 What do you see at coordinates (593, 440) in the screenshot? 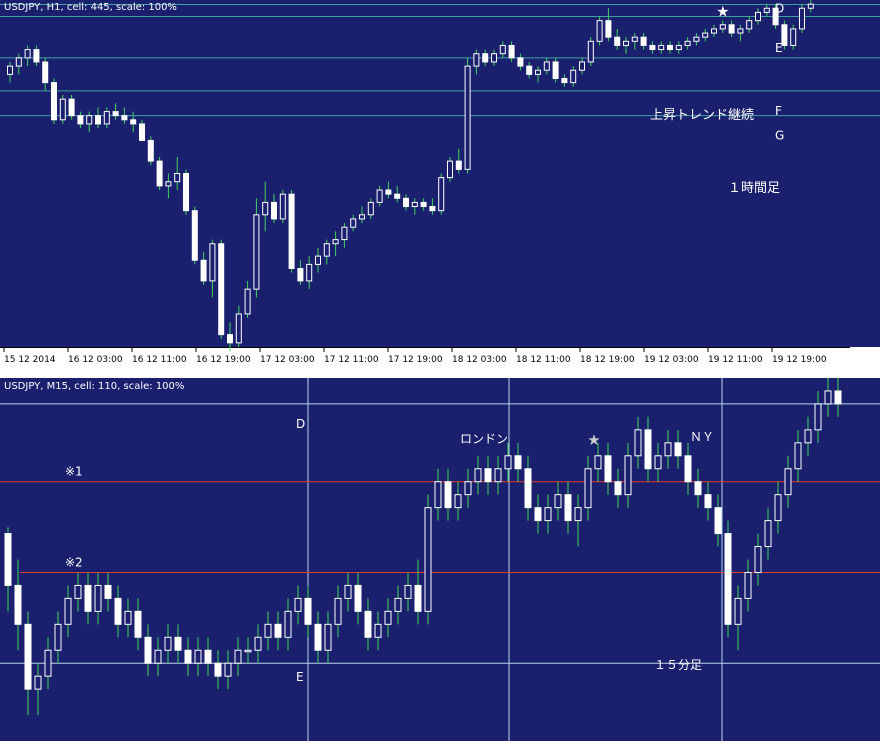
I see `m15-star-marker: ★` at bounding box center [593, 440].